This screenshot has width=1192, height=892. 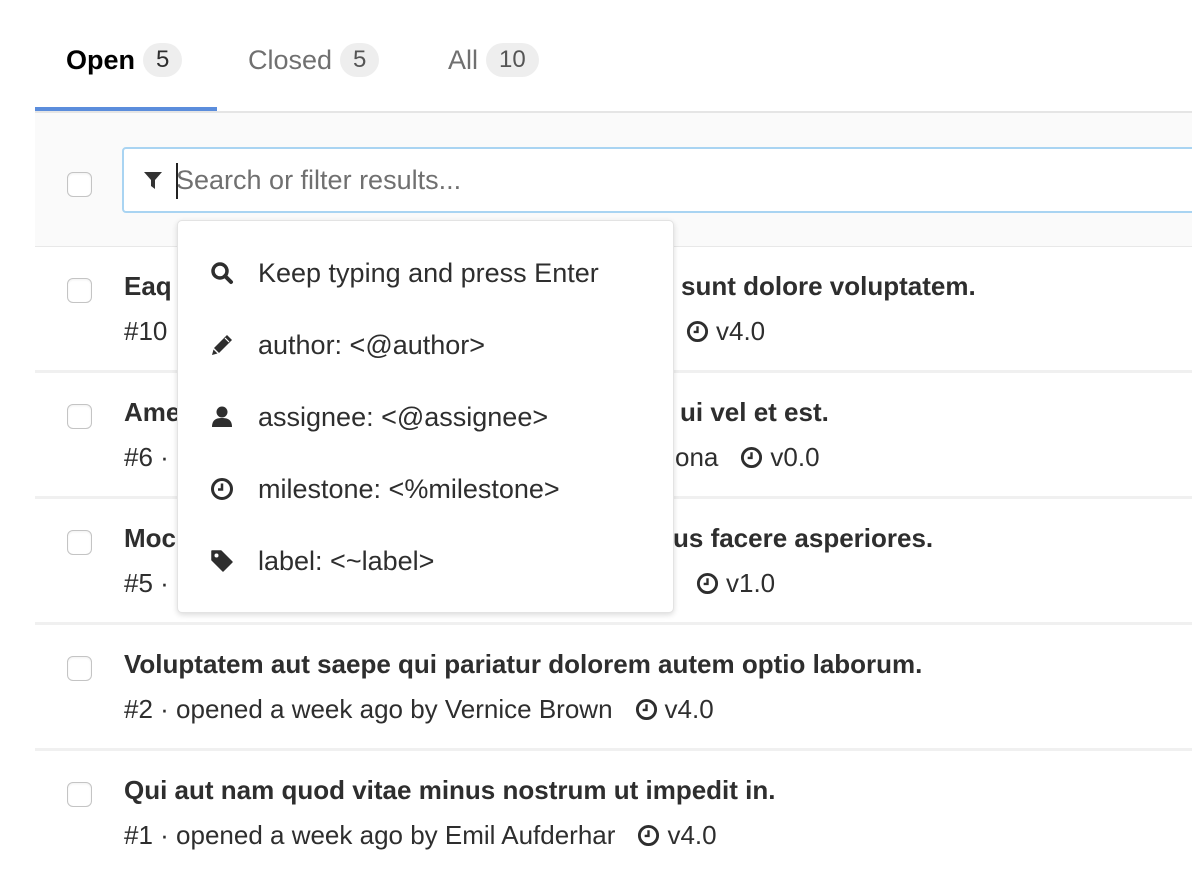 What do you see at coordinates (697, 457) in the screenshot?
I see `issue-author-fragment: ona` at bounding box center [697, 457].